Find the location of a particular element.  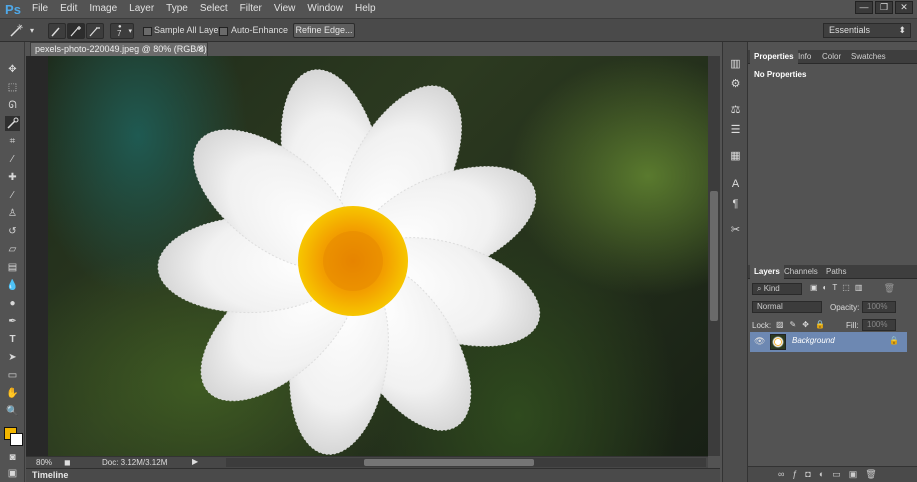

layer-name: Background is located at coordinates (813, 340).